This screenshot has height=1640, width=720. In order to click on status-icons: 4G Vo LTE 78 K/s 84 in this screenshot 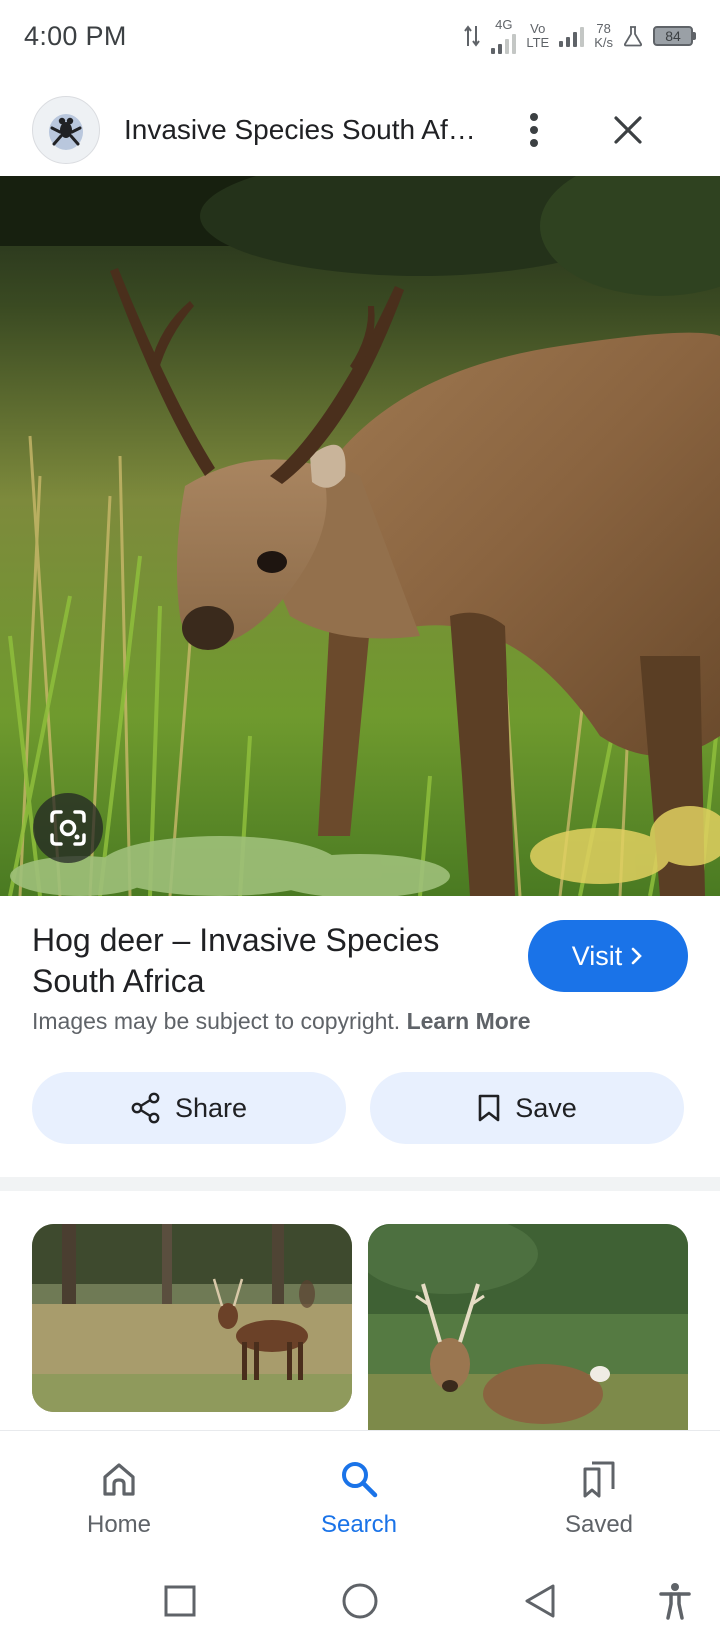, I will do `click(579, 36)`.